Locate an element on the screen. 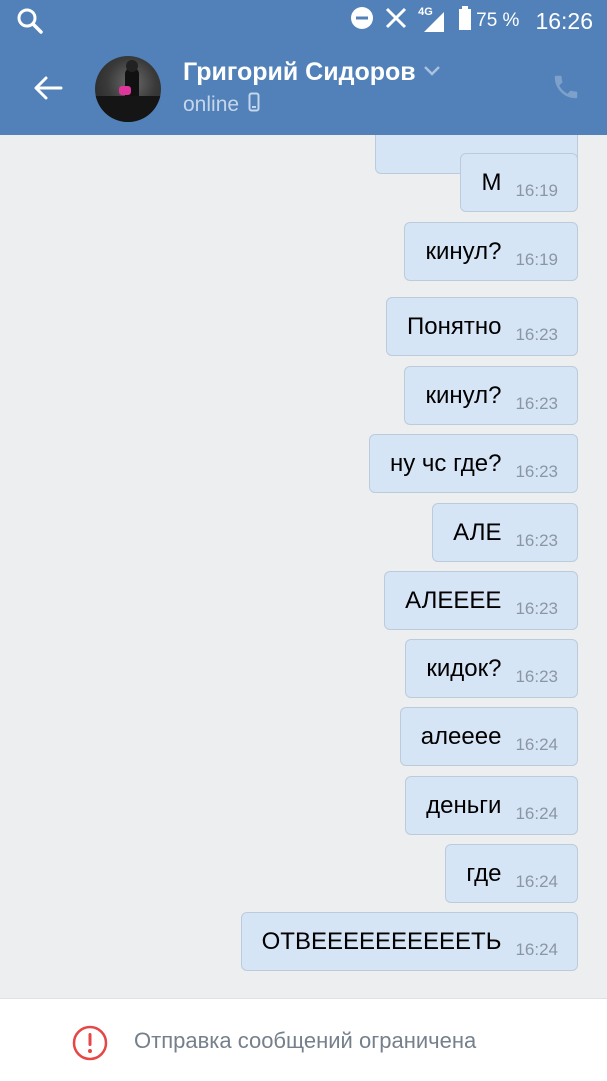  message-bubble: ну чс где? 16:23 is located at coordinates (473, 463).